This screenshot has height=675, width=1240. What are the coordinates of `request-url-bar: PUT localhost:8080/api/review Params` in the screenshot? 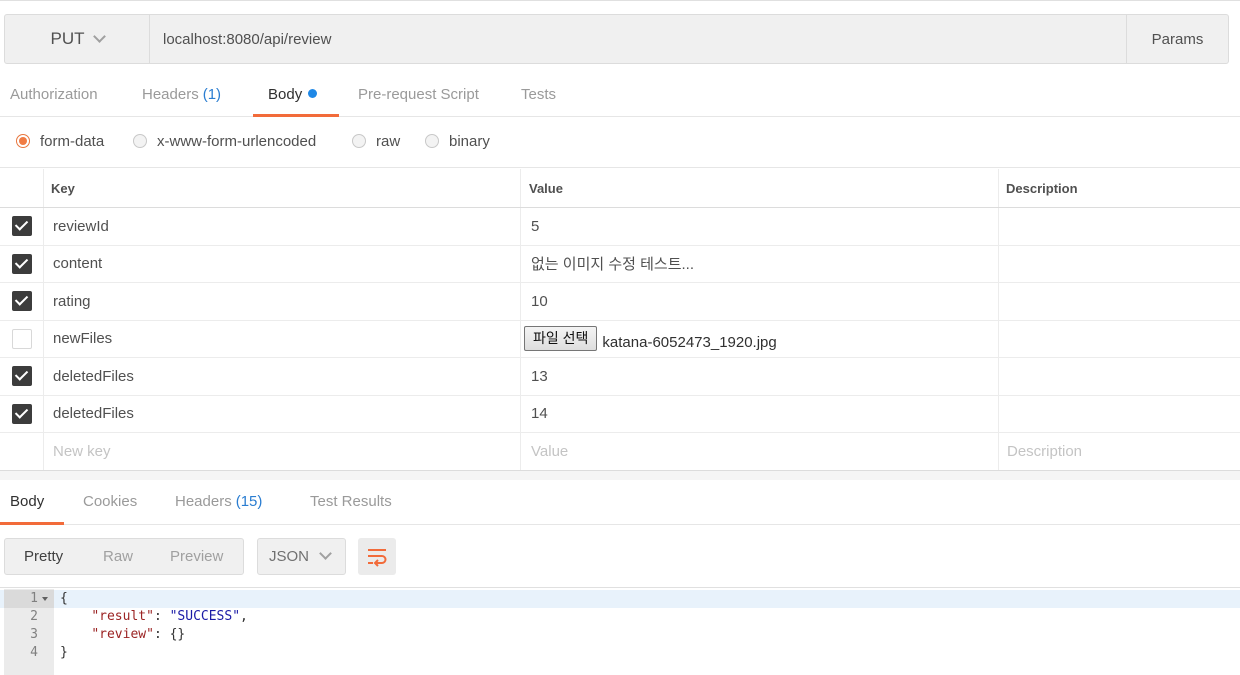 It's located at (616, 39).